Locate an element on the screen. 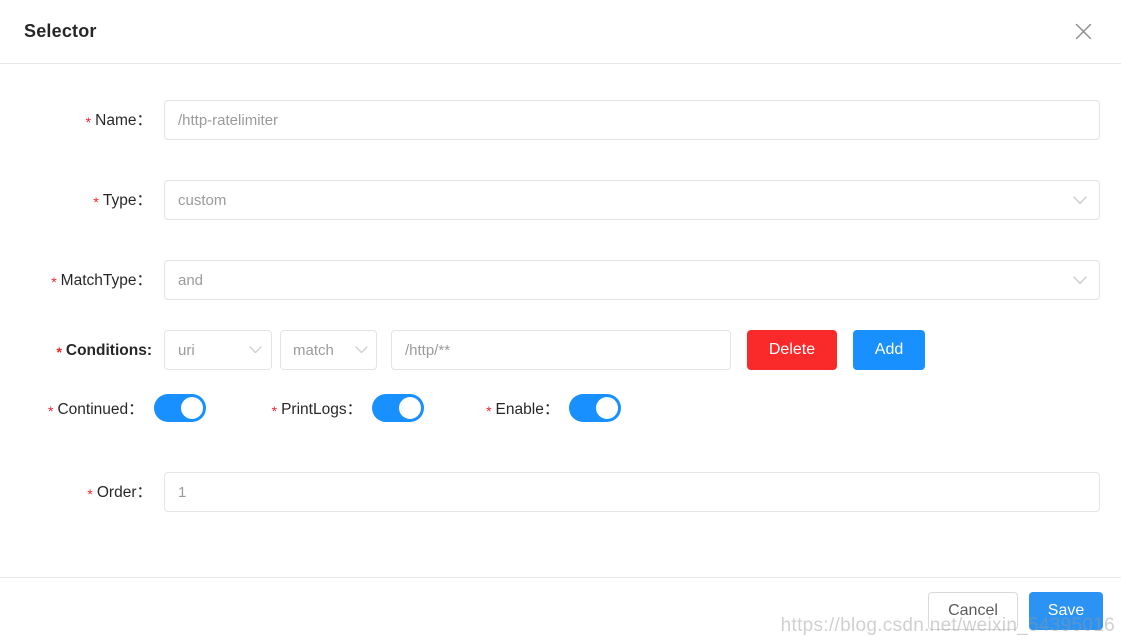 The width and height of the screenshot is (1121, 643). control-matchtype: and is located at coordinates (632, 280).